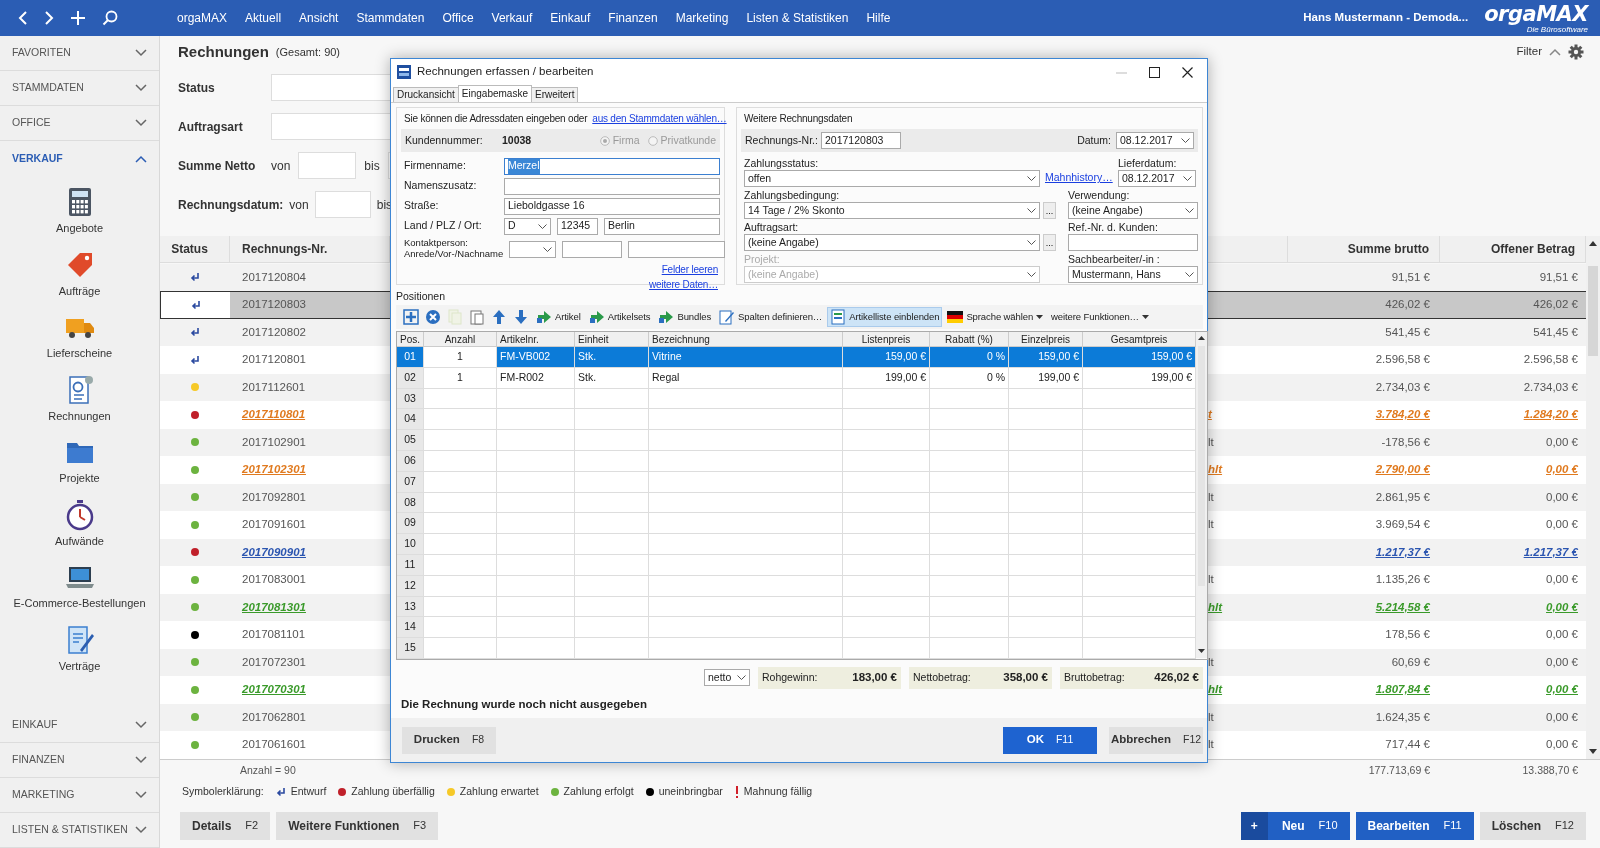 Image resolution: width=1600 pixels, height=848 pixels. I want to click on sidebar-section: STAMMDATEN, so click(79, 88).